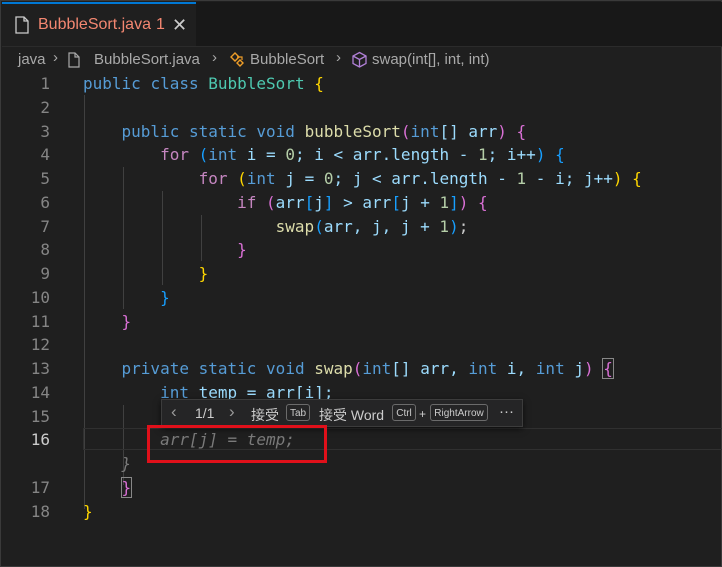 The image size is (722, 567). I want to click on ctrl-keybinding: Ctrl, so click(404, 412).